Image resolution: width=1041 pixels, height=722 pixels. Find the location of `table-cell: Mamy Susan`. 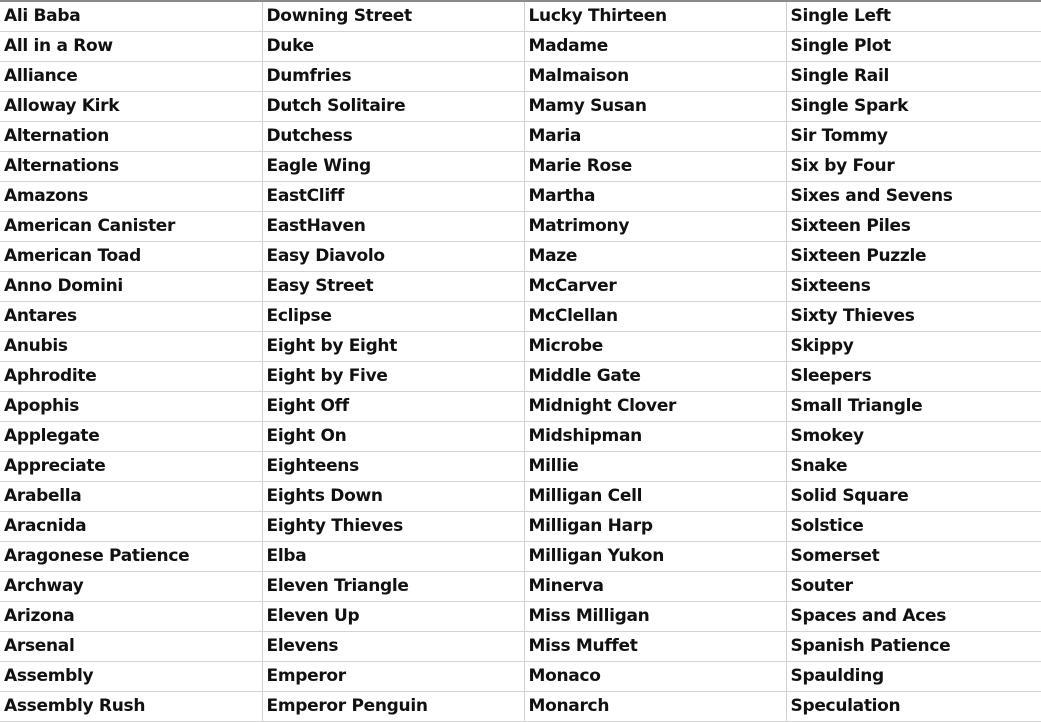

table-cell: Mamy Susan is located at coordinates (655, 106).